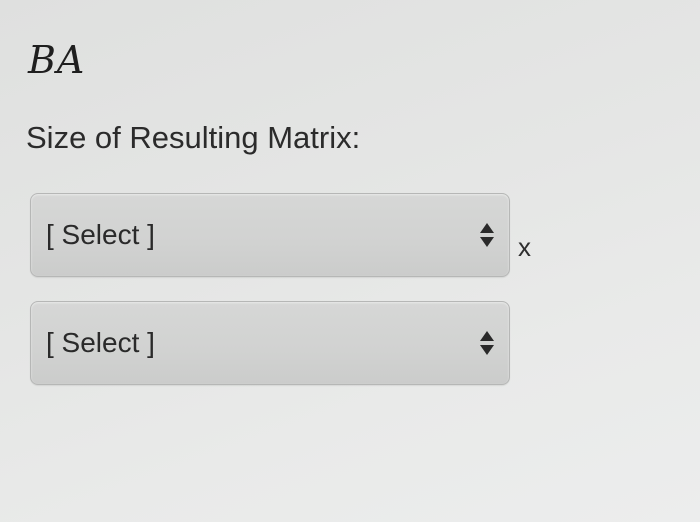 The width and height of the screenshot is (700, 522). I want to click on cols-select-value: [ Select ], so click(100, 342).